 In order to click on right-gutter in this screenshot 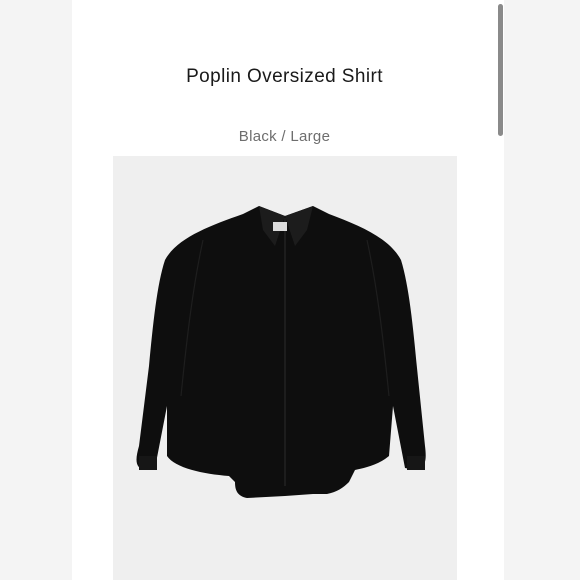, I will do `click(542, 290)`.